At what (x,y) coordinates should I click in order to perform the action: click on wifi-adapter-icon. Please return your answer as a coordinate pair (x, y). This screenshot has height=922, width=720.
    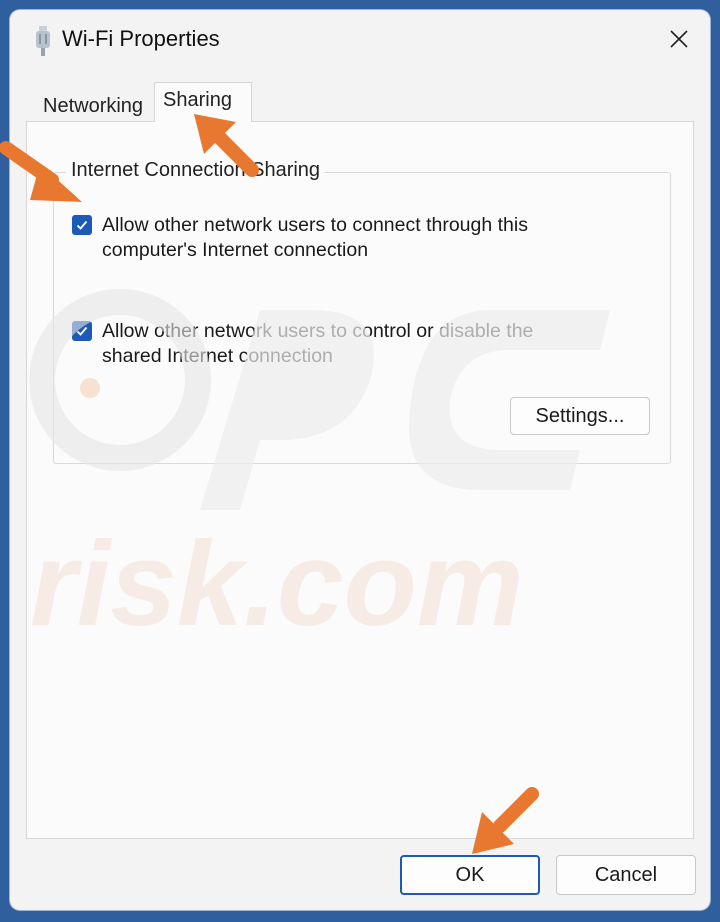
    Looking at the image, I should click on (43, 41).